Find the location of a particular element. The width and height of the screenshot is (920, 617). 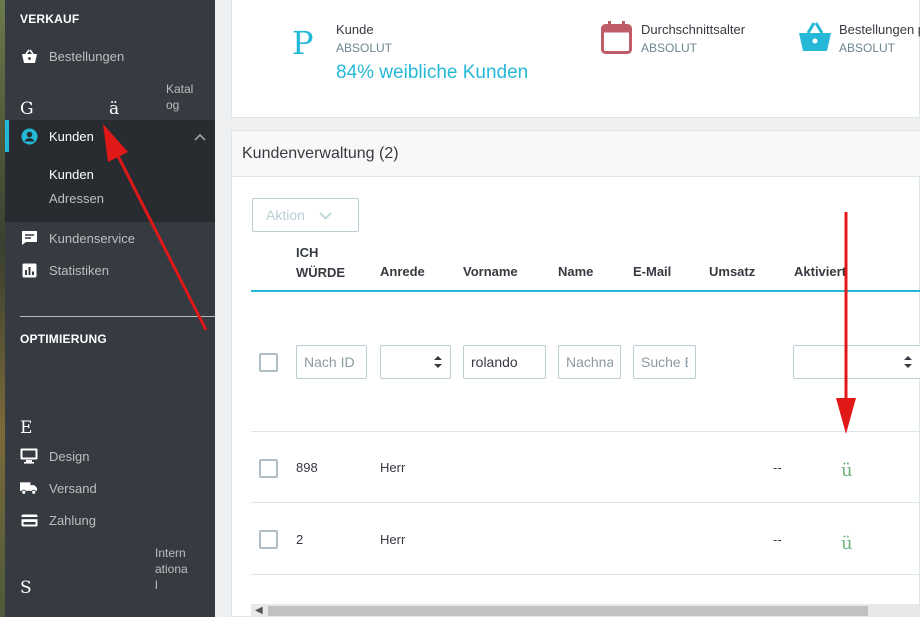

sidebar-item-label: Katalog is located at coordinates (180, 97).